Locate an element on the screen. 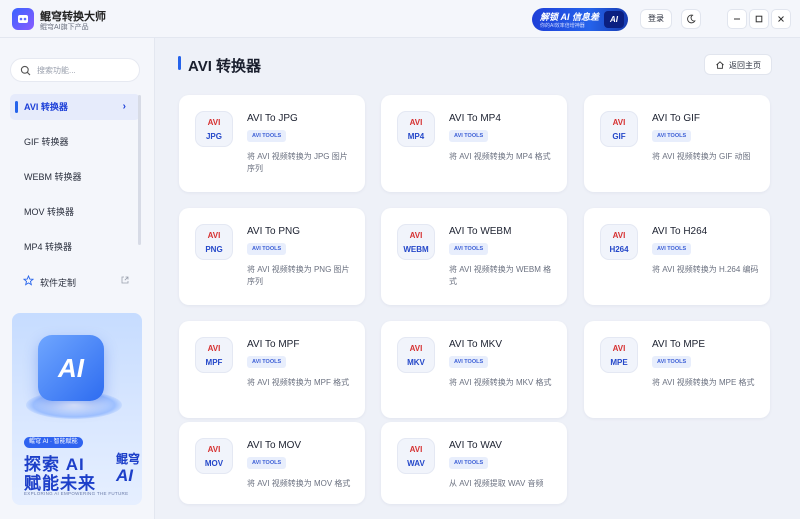 The image size is (800, 519). sidebar-item-custom-software: 软件定制 is located at coordinates (75, 282).